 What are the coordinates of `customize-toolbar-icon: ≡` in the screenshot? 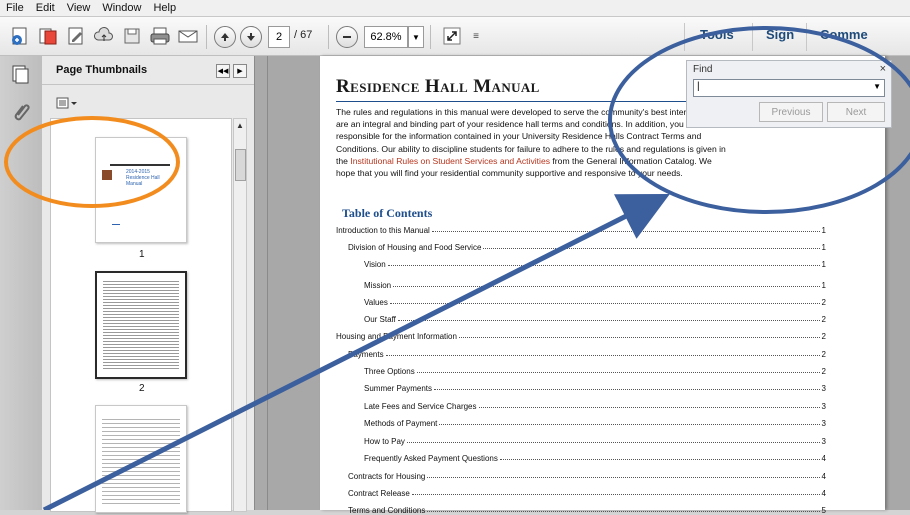 It's located at (476, 36).